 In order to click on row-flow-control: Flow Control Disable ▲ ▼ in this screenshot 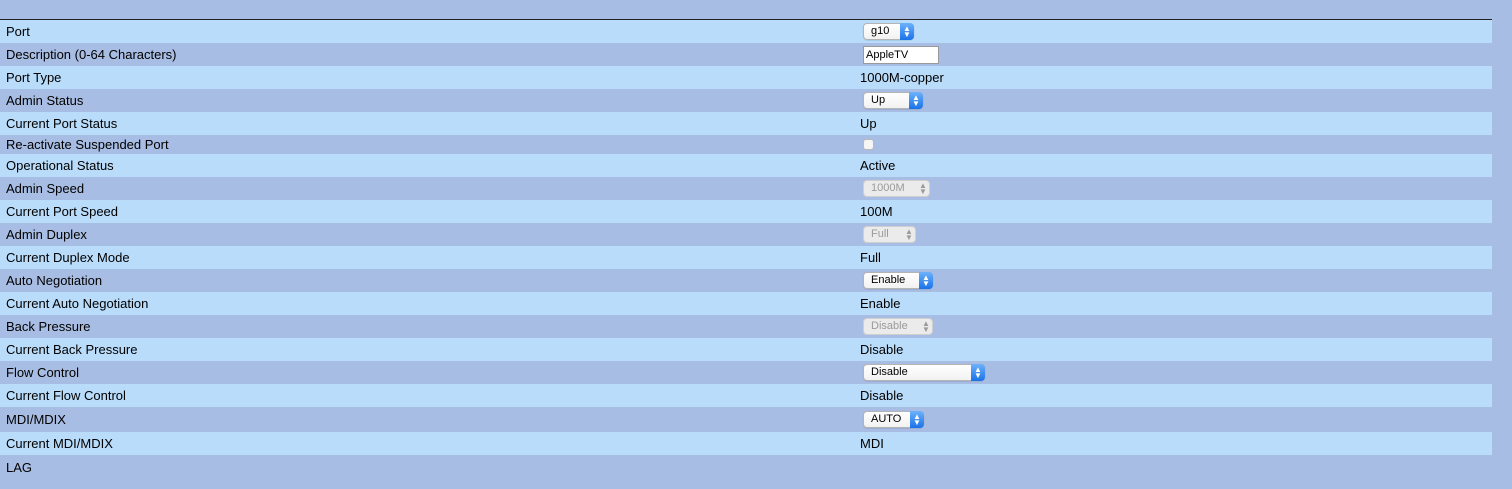, I will do `click(746, 372)`.